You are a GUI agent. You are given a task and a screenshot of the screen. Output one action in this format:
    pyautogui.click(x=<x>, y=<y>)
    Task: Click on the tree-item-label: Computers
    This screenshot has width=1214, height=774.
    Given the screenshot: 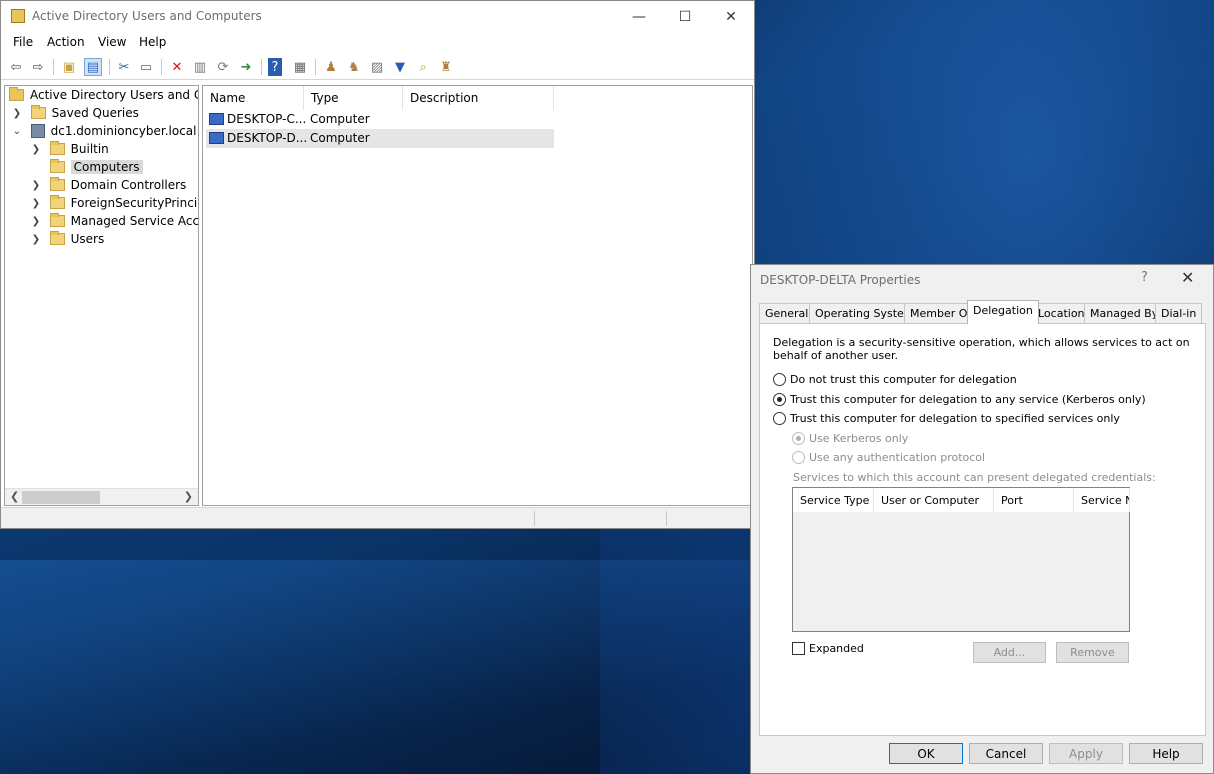 What is the action you would take?
    pyautogui.click(x=106, y=167)
    